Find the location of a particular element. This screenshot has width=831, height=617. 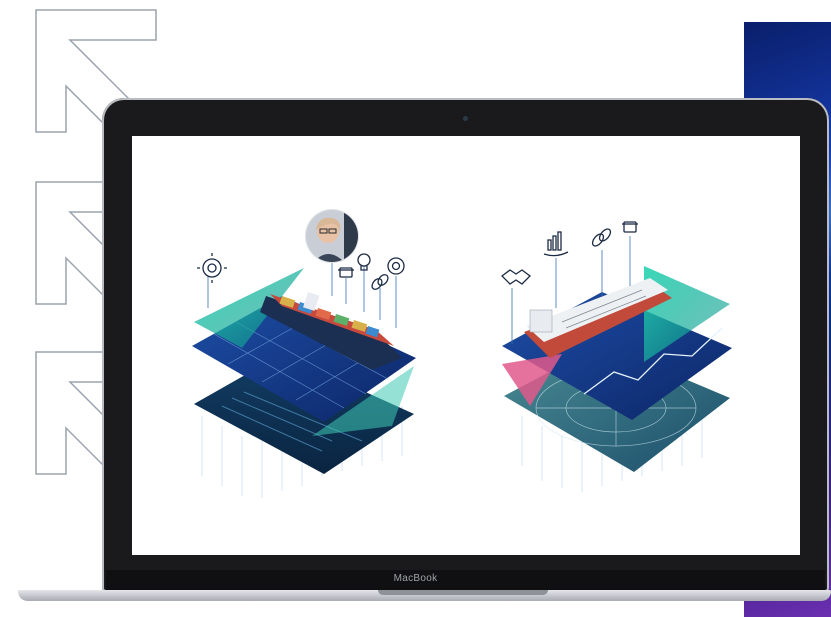

handshake-icon is located at coordinates (516, 277).